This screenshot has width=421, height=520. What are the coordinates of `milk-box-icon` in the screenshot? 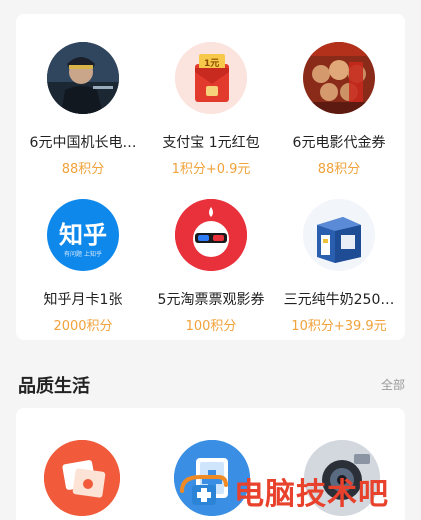 It's located at (339, 235).